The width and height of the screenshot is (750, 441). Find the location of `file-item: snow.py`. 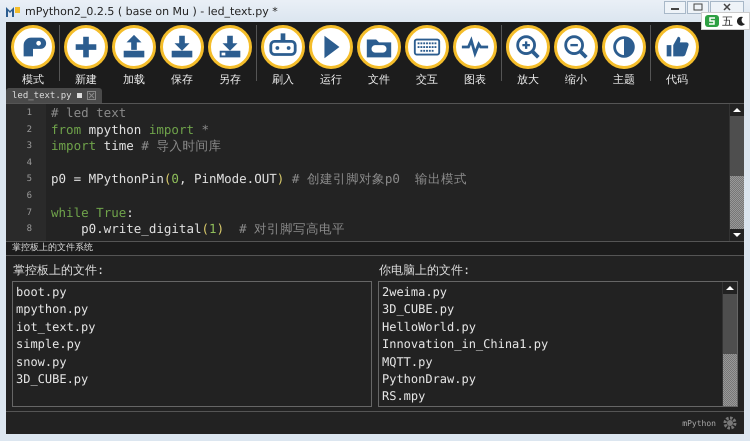

file-item: snow.py is located at coordinates (192, 363).